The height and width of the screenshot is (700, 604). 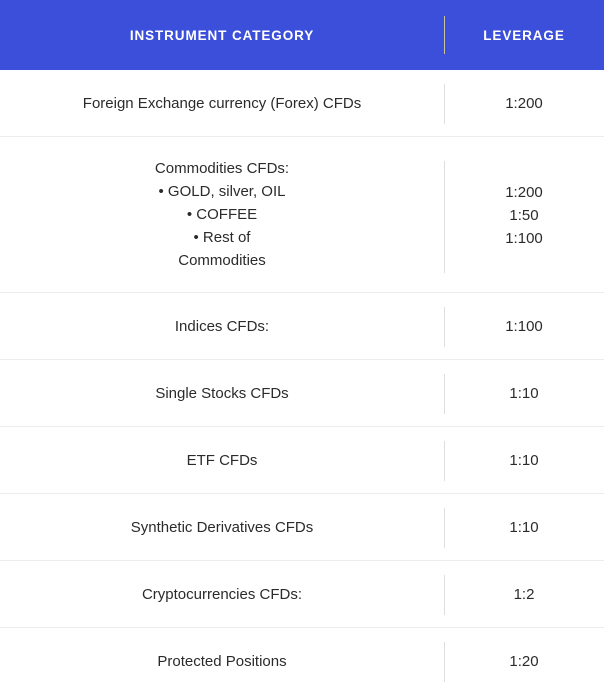 I want to click on category-text-line: ETF CFDs, so click(x=222, y=460).